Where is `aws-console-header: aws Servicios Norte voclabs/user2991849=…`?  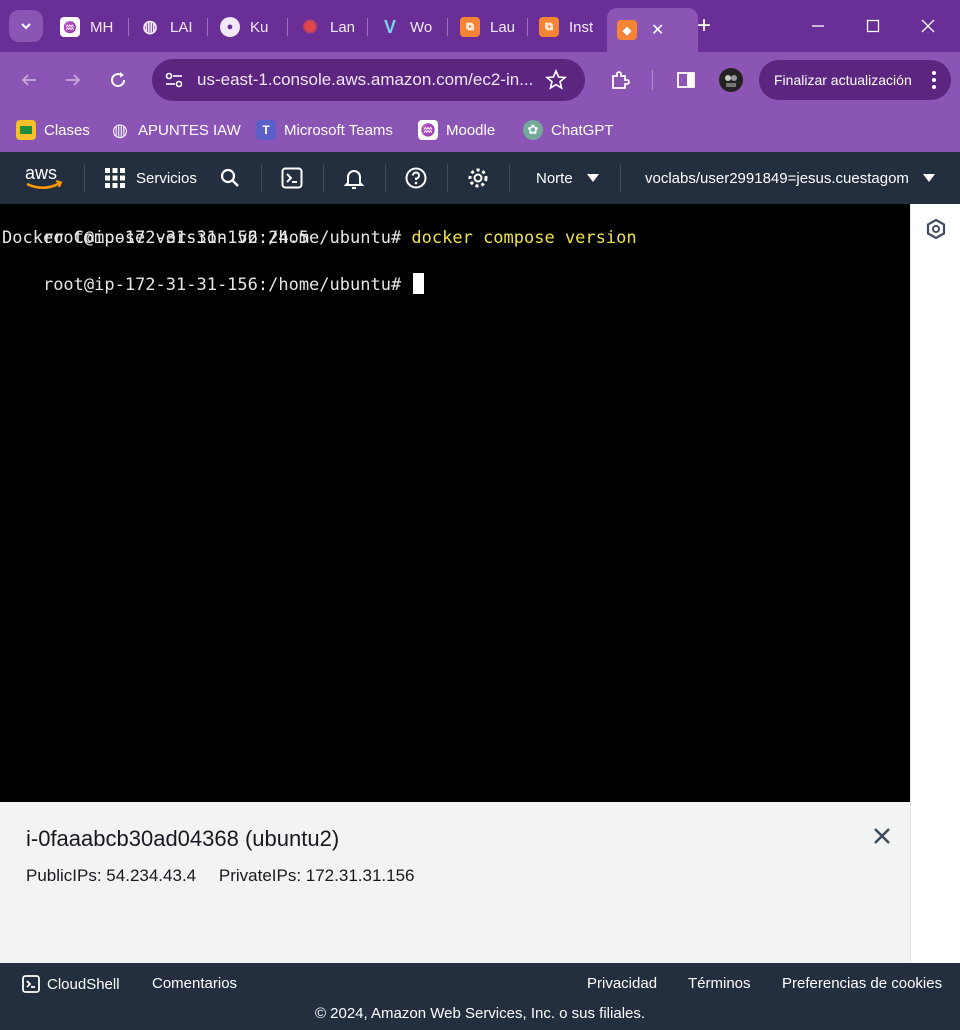 aws-console-header: aws Servicios Norte voclabs/user2991849=… is located at coordinates (480, 178).